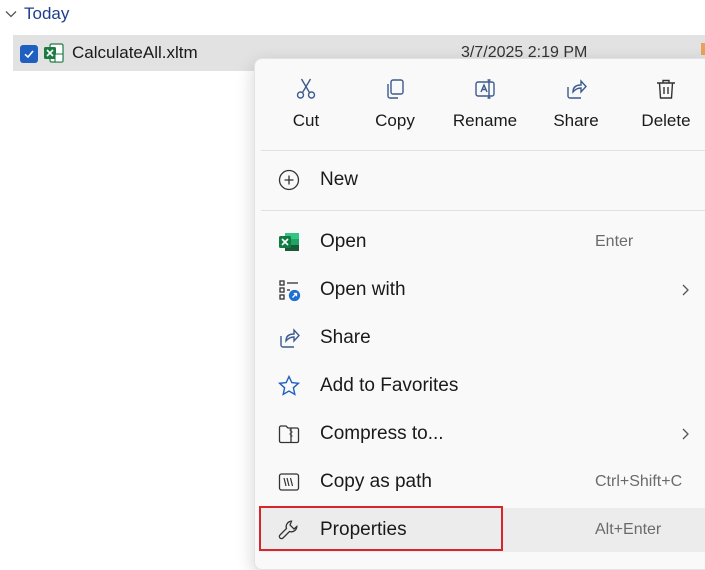 The height and width of the screenshot is (570, 705). What do you see at coordinates (11, 14) in the screenshot?
I see `chevron-down-icon` at bounding box center [11, 14].